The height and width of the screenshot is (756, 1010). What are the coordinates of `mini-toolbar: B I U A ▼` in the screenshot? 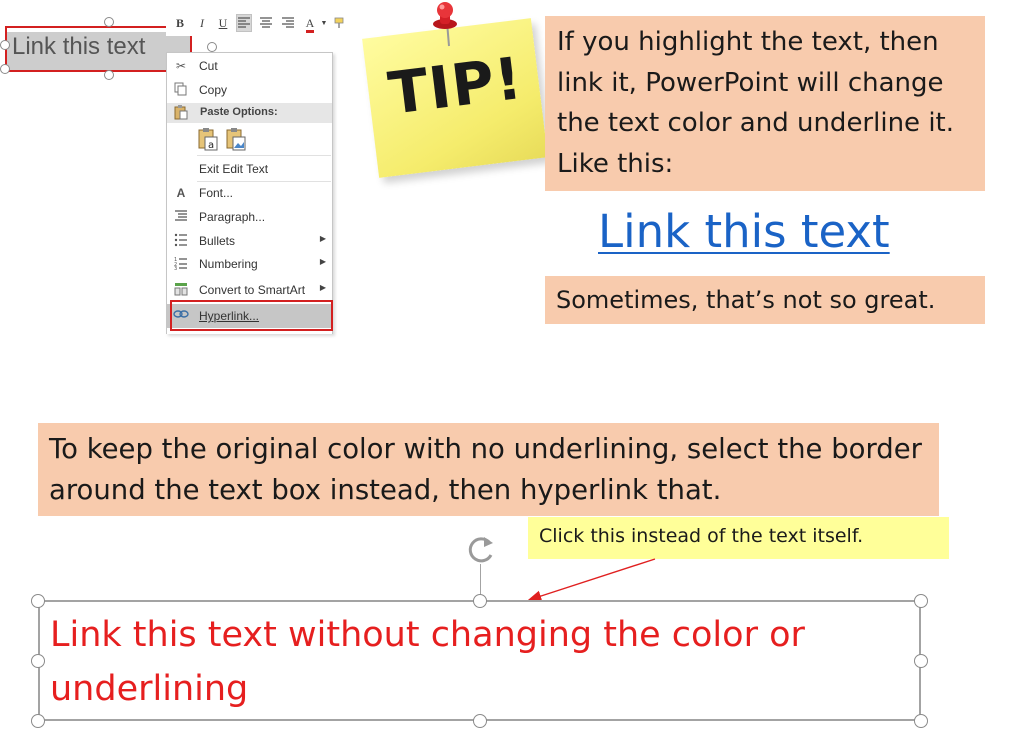 It's located at (258, 22).